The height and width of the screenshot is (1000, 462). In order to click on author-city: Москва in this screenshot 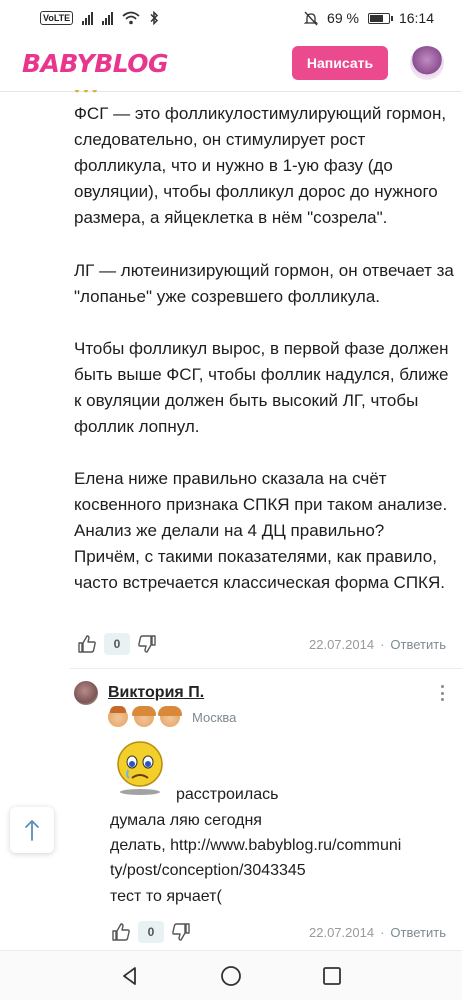, I will do `click(214, 717)`.